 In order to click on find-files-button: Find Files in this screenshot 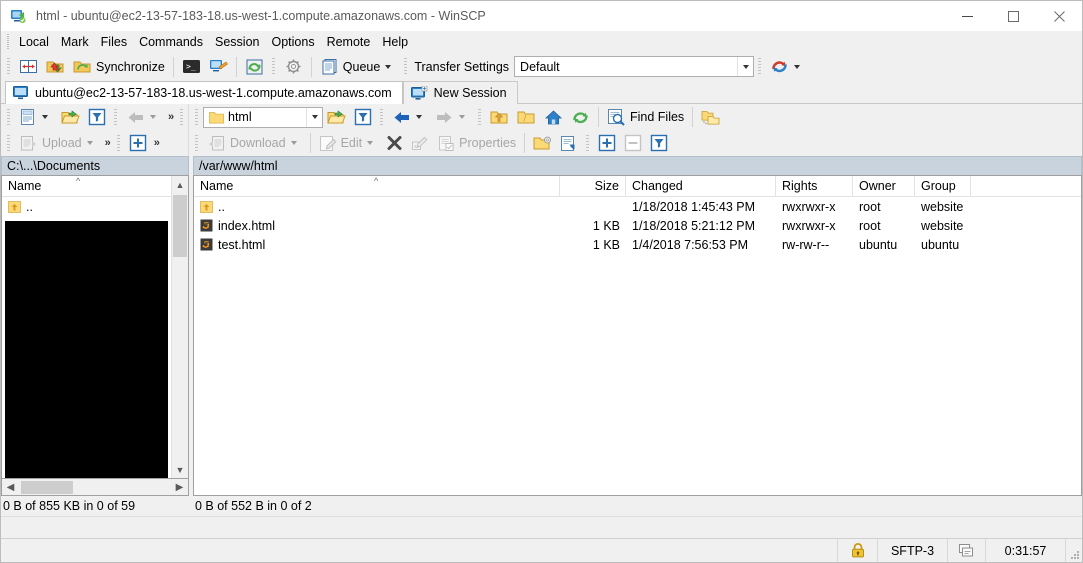, I will do `click(645, 117)`.